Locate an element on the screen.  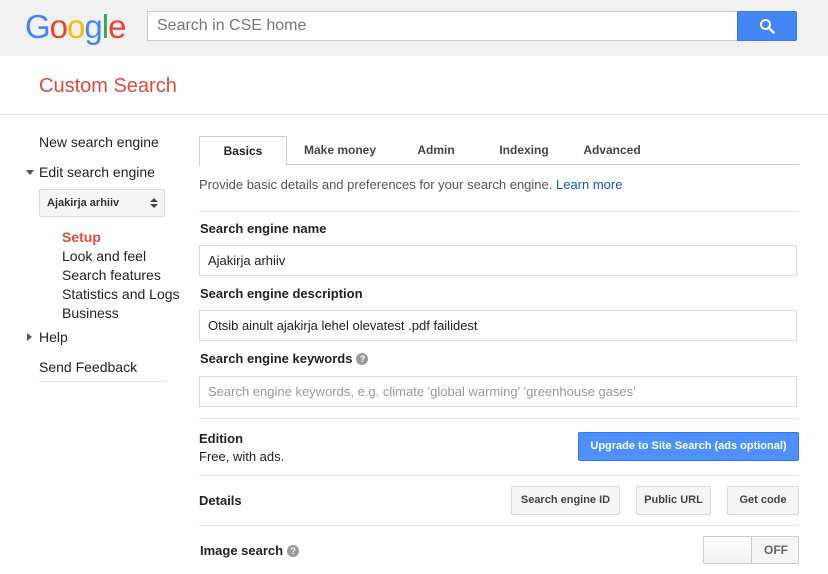
edition-title: Edition is located at coordinates (221, 438).